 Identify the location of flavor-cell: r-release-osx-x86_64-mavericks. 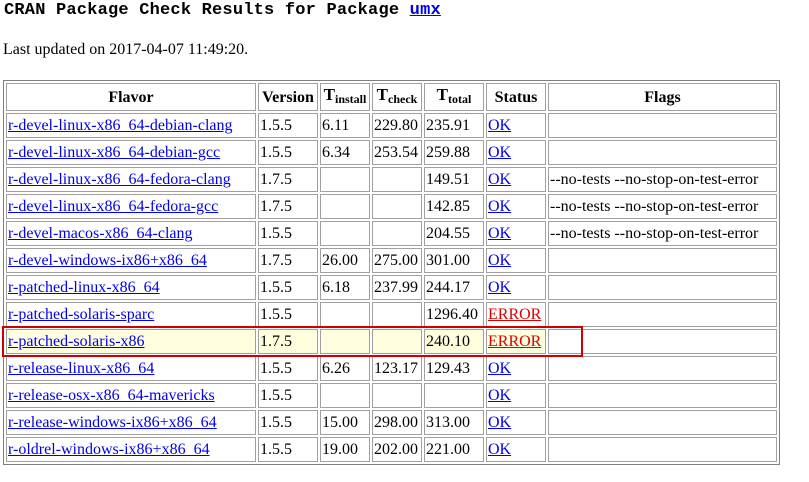
(131, 395).